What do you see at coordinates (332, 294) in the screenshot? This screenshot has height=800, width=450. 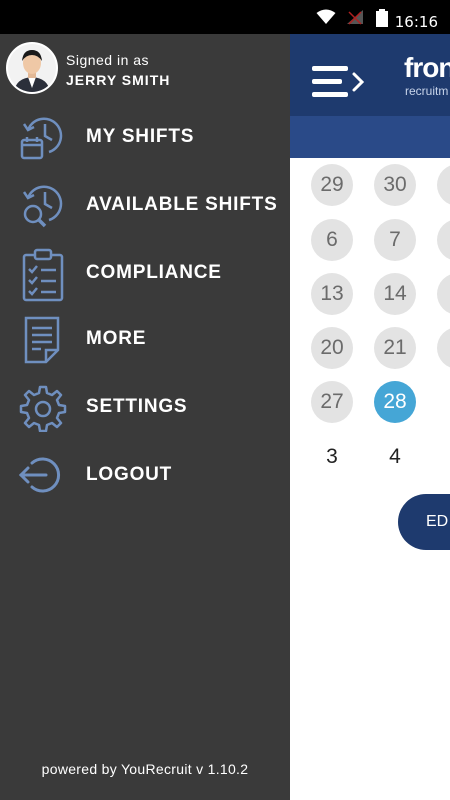 I see `calendar-day: 13` at bounding box center [332, 294].